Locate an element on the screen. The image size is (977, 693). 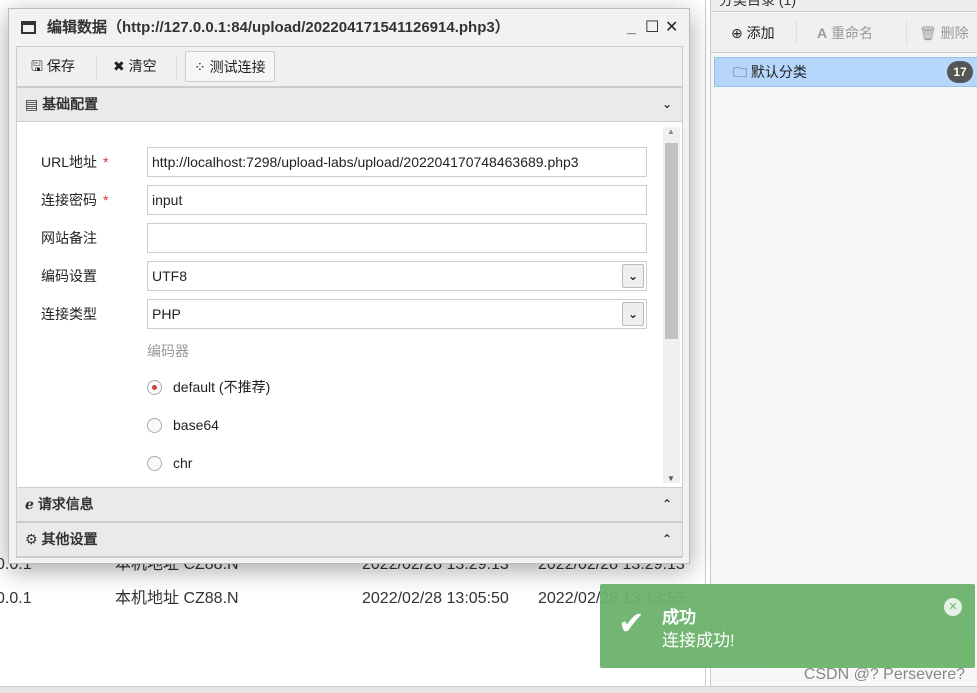
form-scrollbar: ▲ ▼ is located at coordinates (671, 305).